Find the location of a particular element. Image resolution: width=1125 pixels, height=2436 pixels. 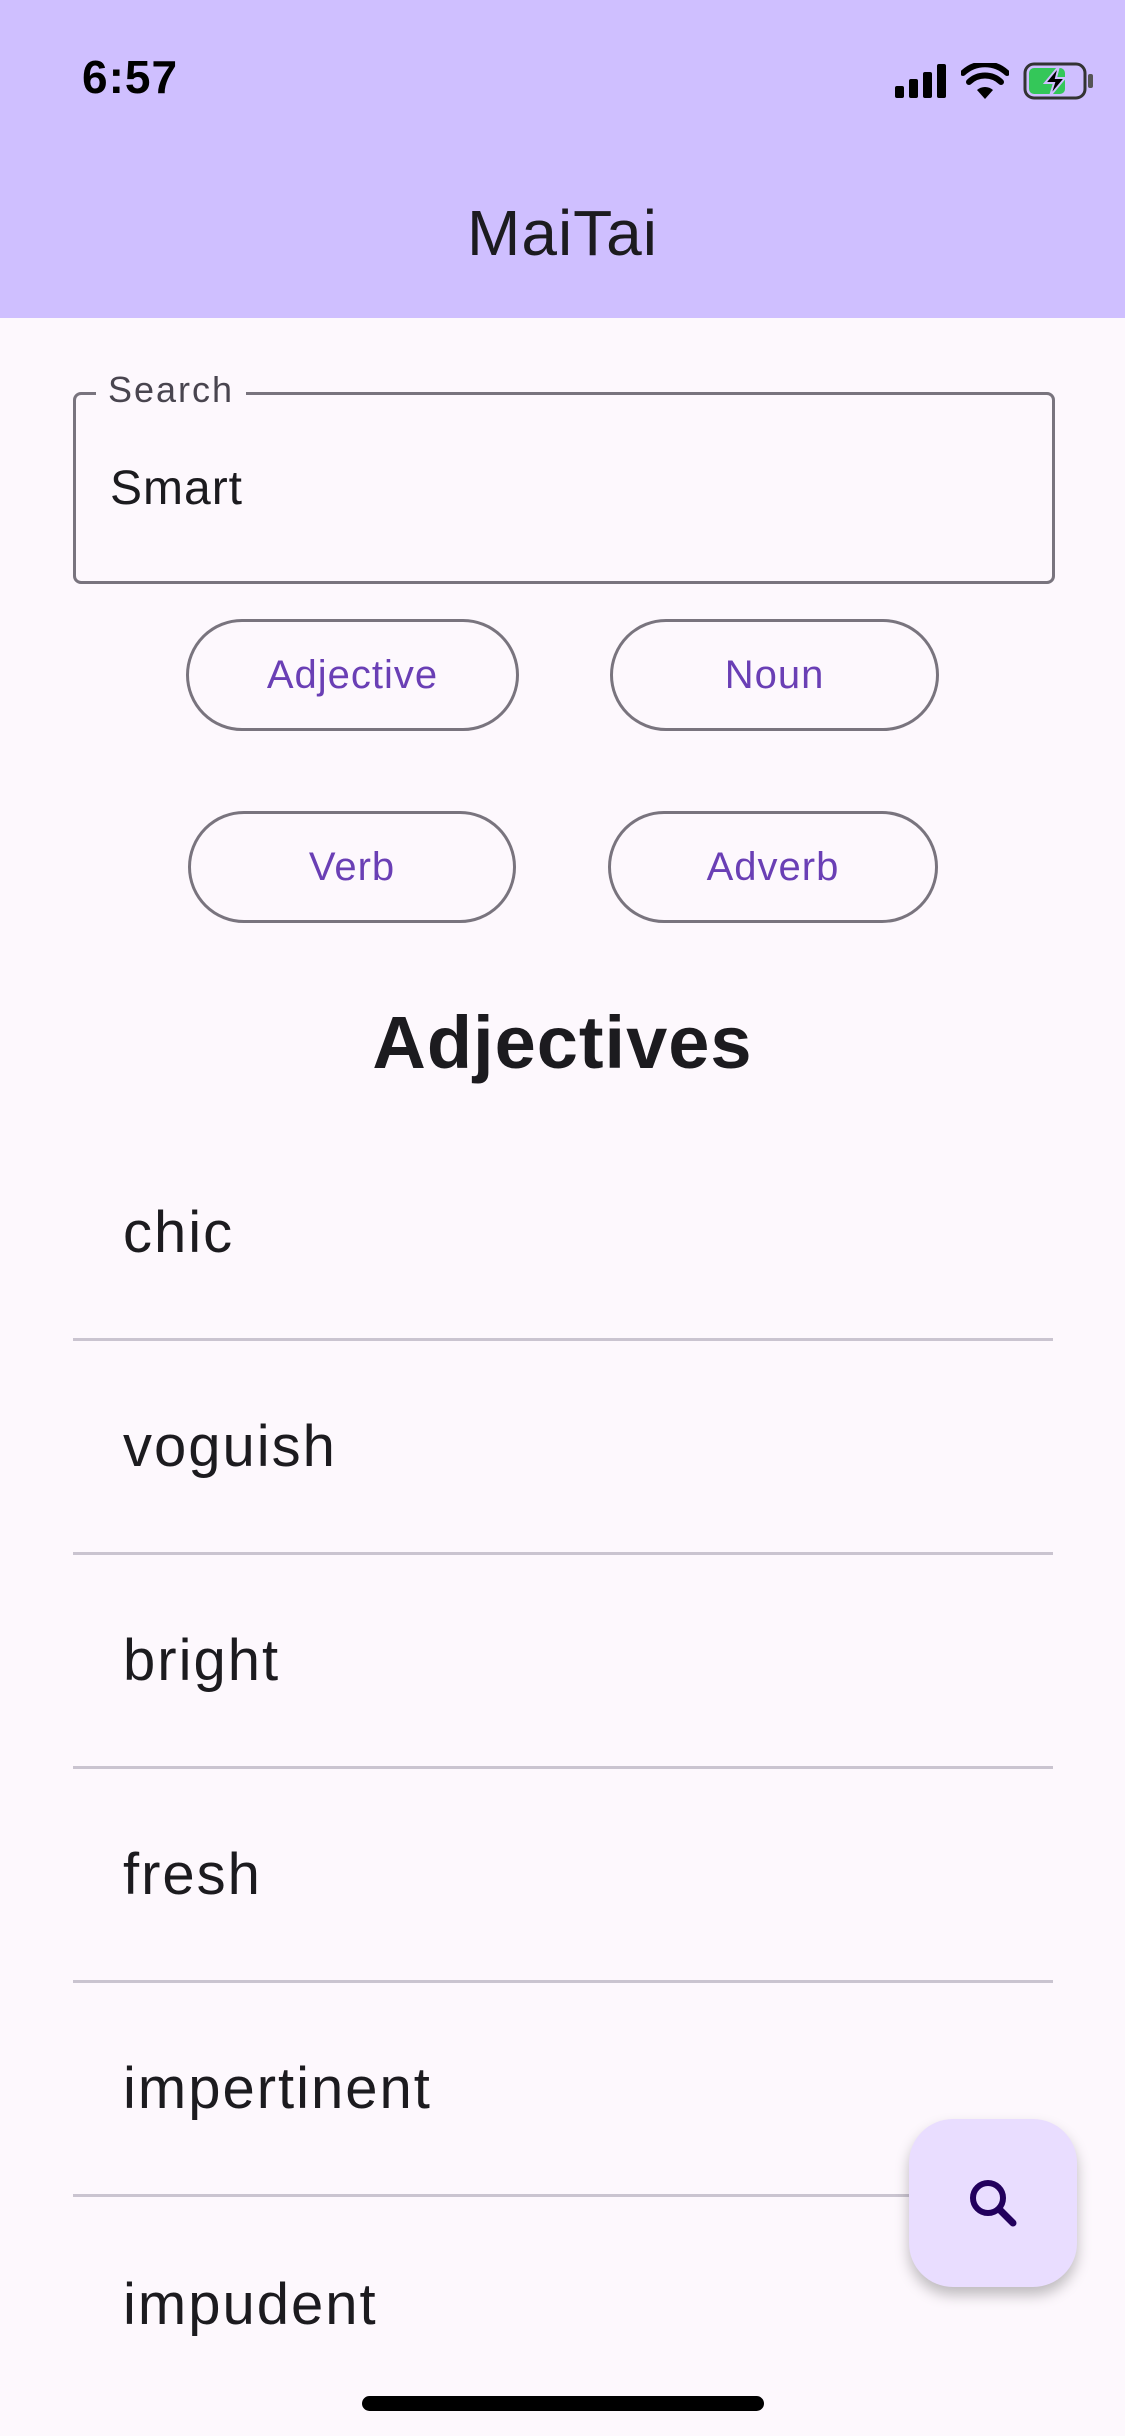

search-icon is located at coordinates (993, 2203).